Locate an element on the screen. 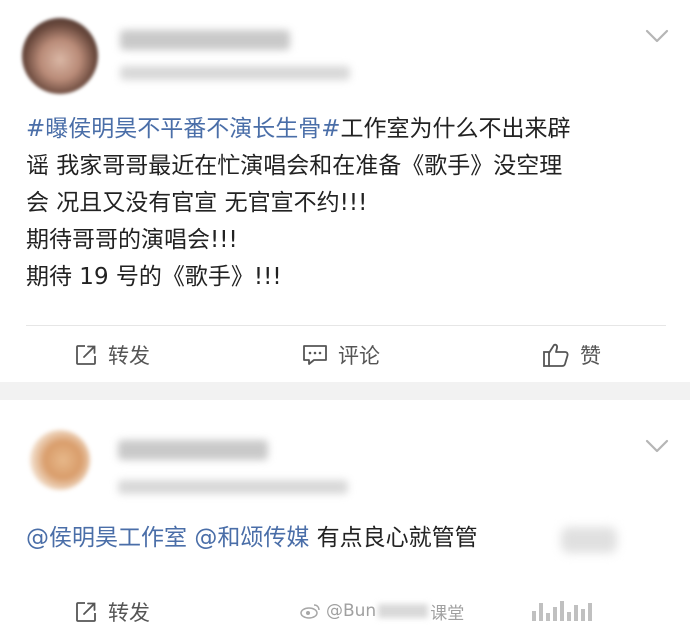 The width and height of the screenshot is (690, 628). post-text: 期待 19 号的《歌手》!!! is located at coordinates (154, 277).